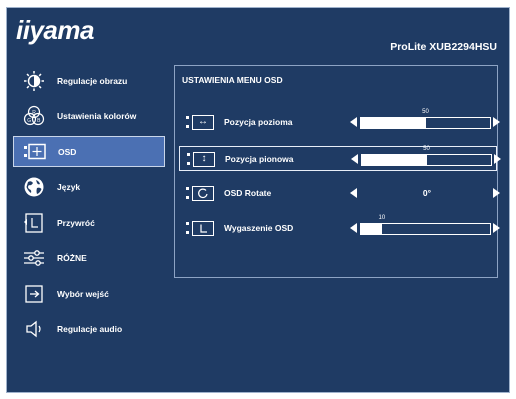 The image size is (516, 399). I want to click on sidebar-item-color: R G B Ustawienia kolorów, so click(89, 116).